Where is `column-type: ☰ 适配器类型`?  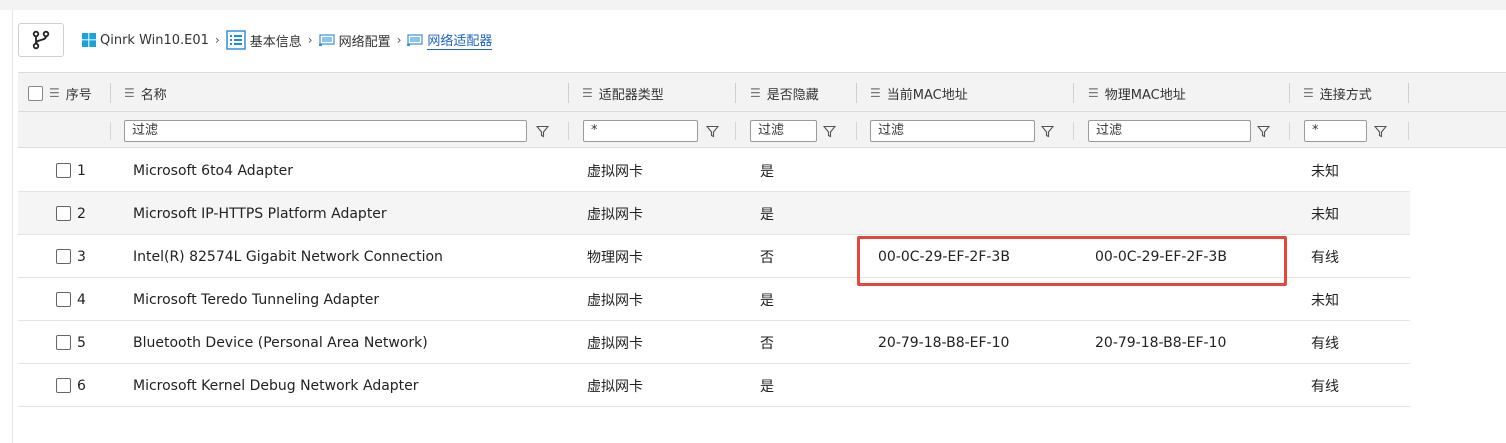 column-type: ☰ 适配器类型 is located at coordinates (623, 93).